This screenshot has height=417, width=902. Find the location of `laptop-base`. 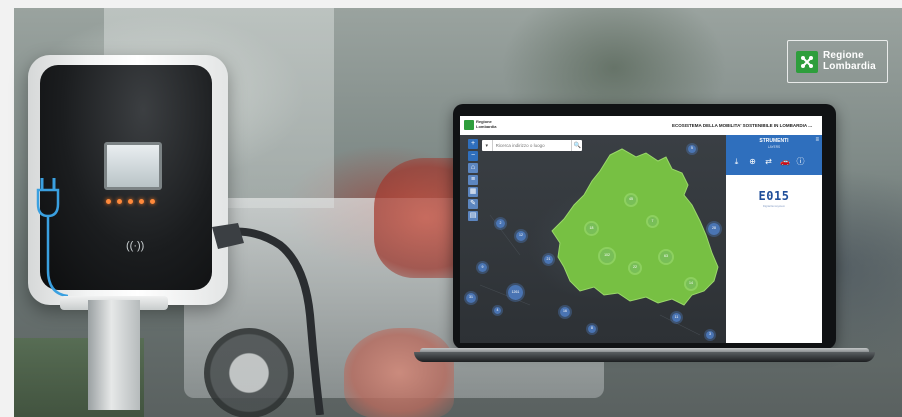

laptop-base is located at coordinates (644, 357).